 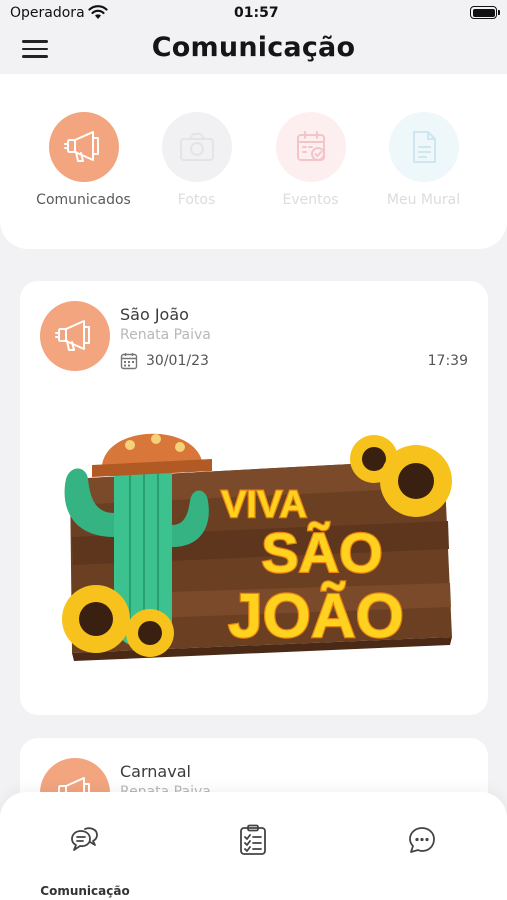 What do you see at coordinates (85, 860) in the screenshot?
I see `nav-comunicacao: Comunicação` at bounding box center [85, 860].